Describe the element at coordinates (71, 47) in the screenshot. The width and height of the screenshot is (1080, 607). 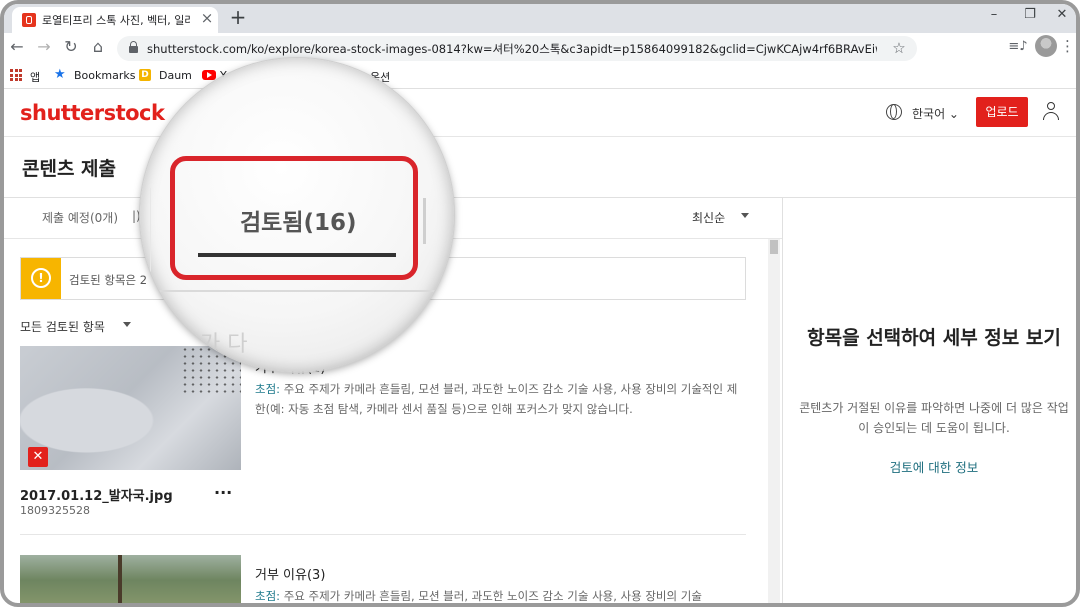
I see `reload-icon: ↻` at that location.